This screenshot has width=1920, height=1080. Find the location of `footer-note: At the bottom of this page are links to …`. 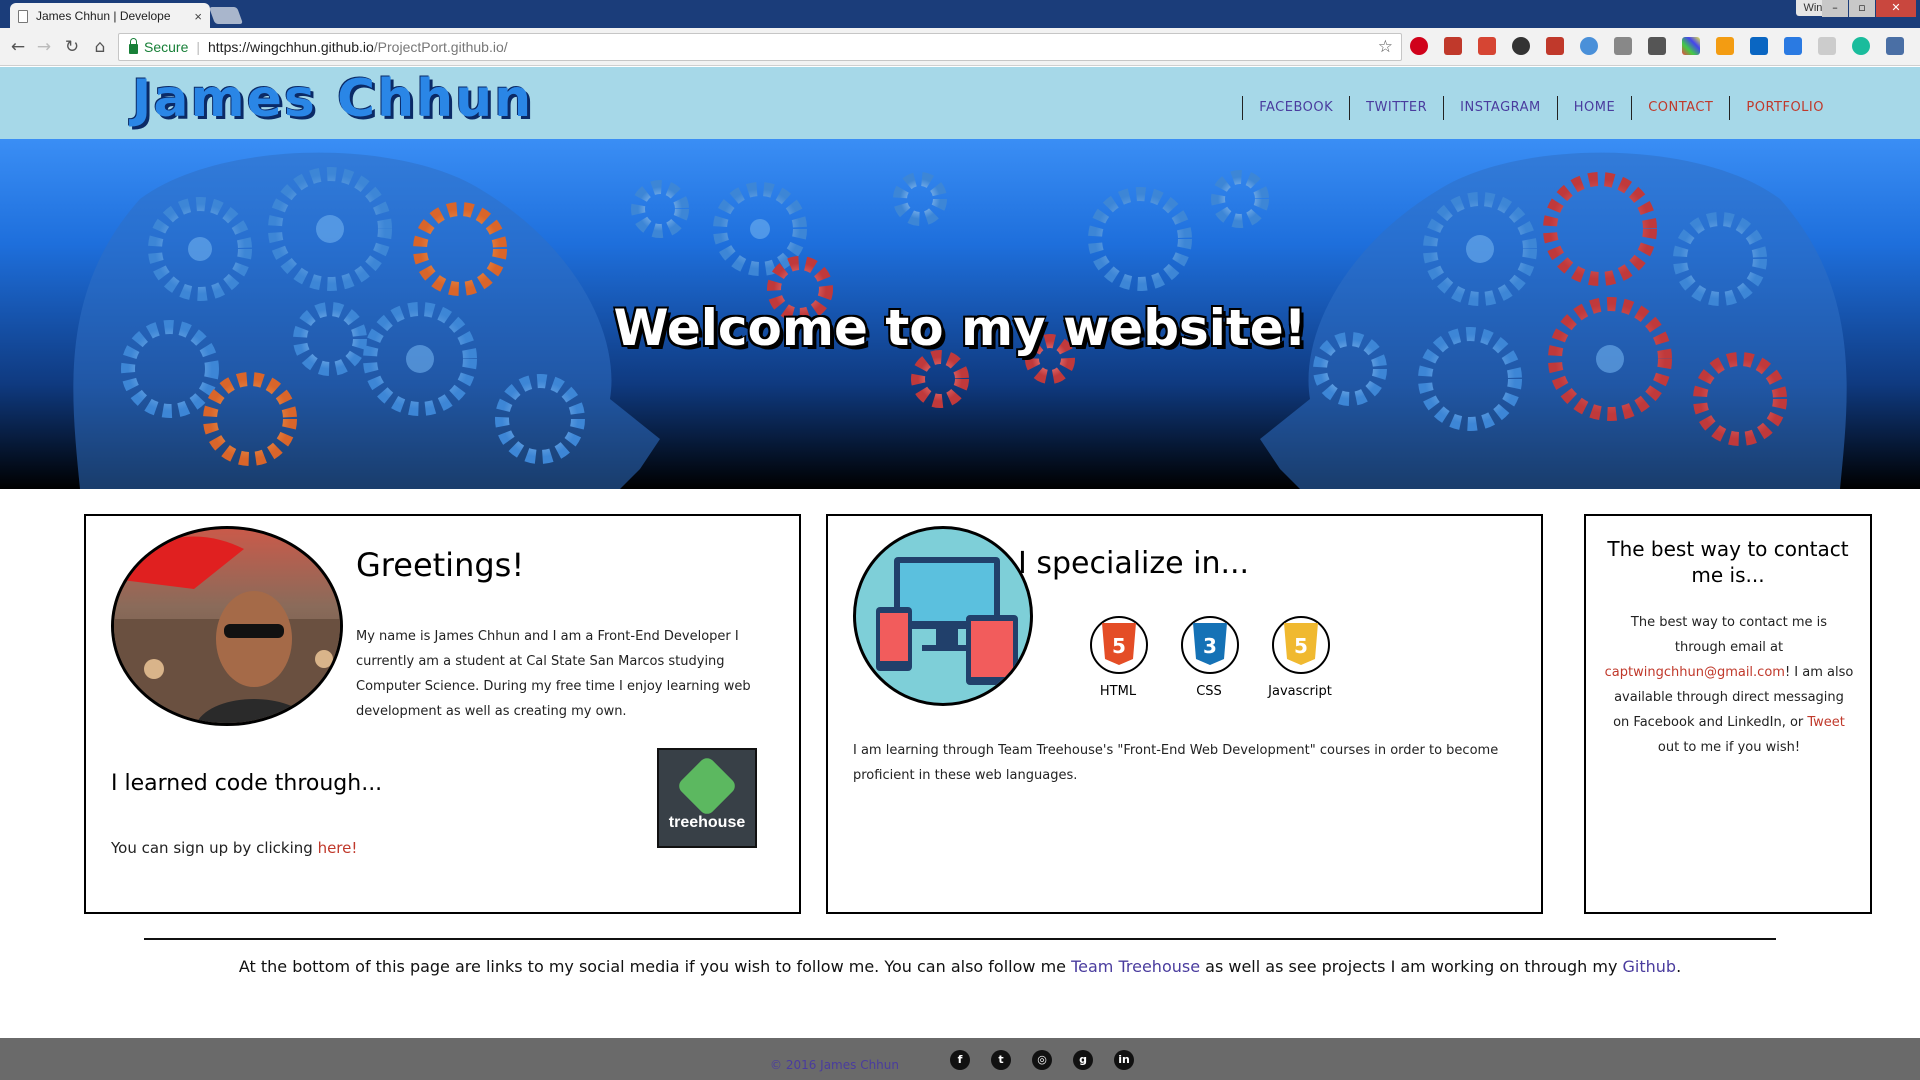

footer-note: At the bottom of this page are links to … is located at coordinates (960, 966).